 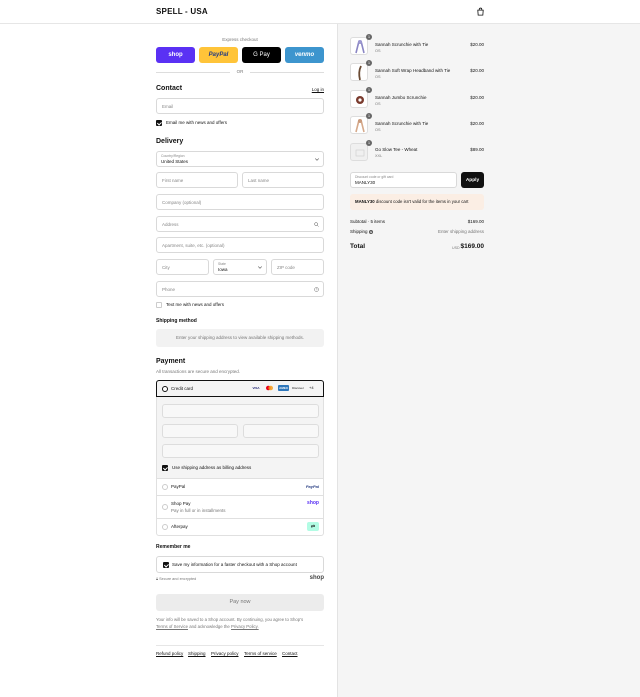 What do you see at coordinates (318, 89) in the screenshot?
I see `login-link: Log in` at bounding box center [318, 89].